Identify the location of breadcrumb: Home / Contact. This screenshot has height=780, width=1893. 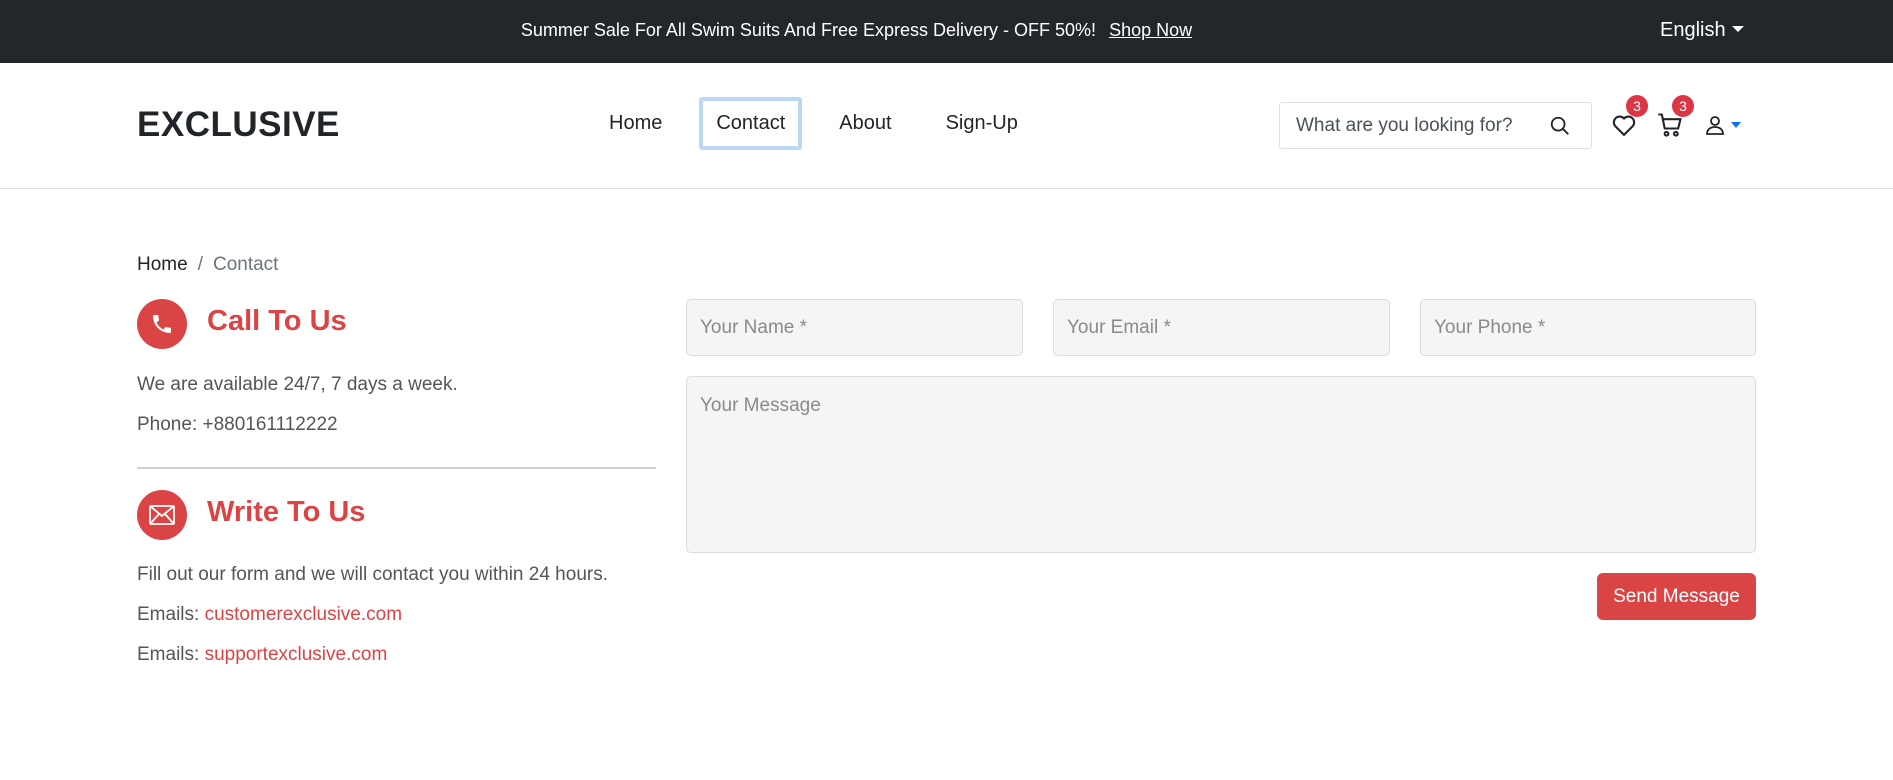
(207, 265).